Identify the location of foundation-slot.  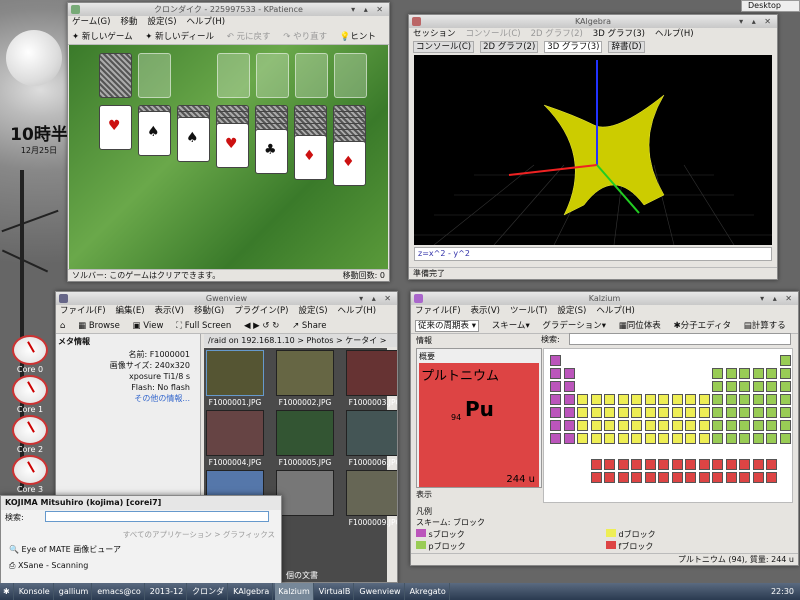
(272, 75).